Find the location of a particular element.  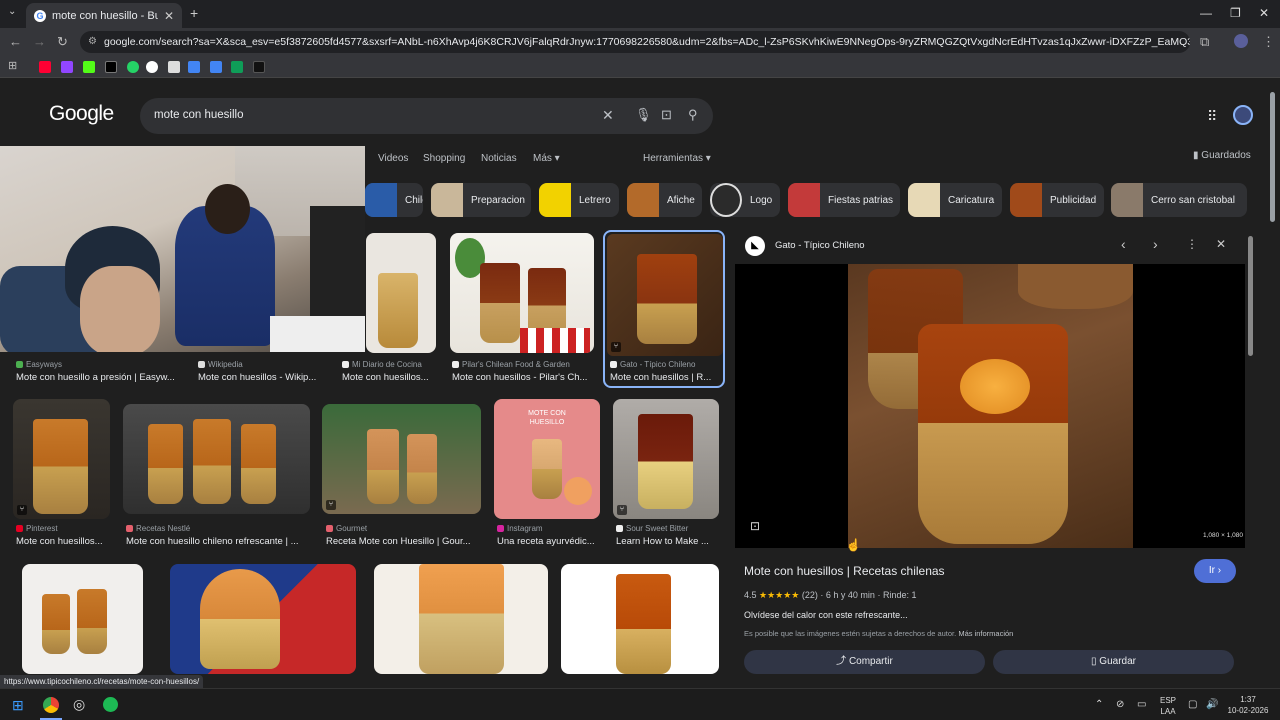

new-tab-button: + is located at coordinates (194, 13).